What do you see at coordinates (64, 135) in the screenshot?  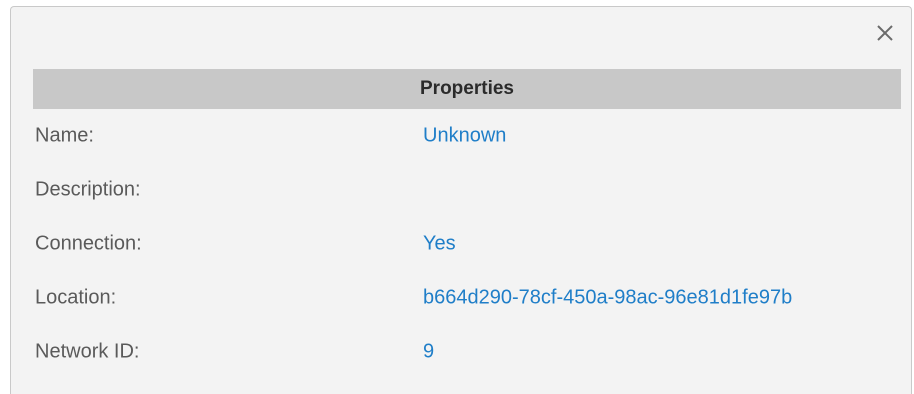 I see `property-label: Name:` at bounding box center [64, 135].